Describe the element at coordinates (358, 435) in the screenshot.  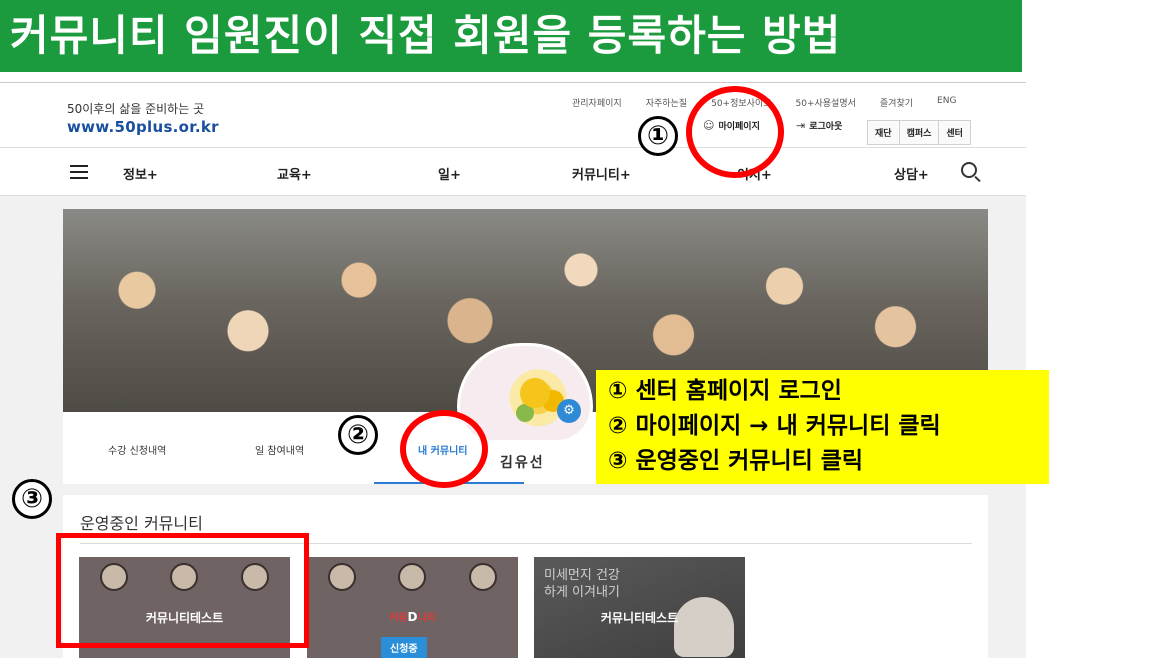
I see `step-marker-2: ②` at that location.